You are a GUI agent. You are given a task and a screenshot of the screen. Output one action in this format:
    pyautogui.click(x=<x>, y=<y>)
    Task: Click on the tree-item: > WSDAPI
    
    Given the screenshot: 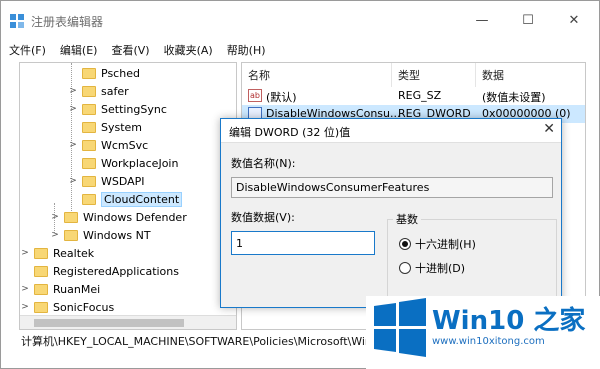 What is the action you would take?
    pyautogui.click(x=106, y=181)
    